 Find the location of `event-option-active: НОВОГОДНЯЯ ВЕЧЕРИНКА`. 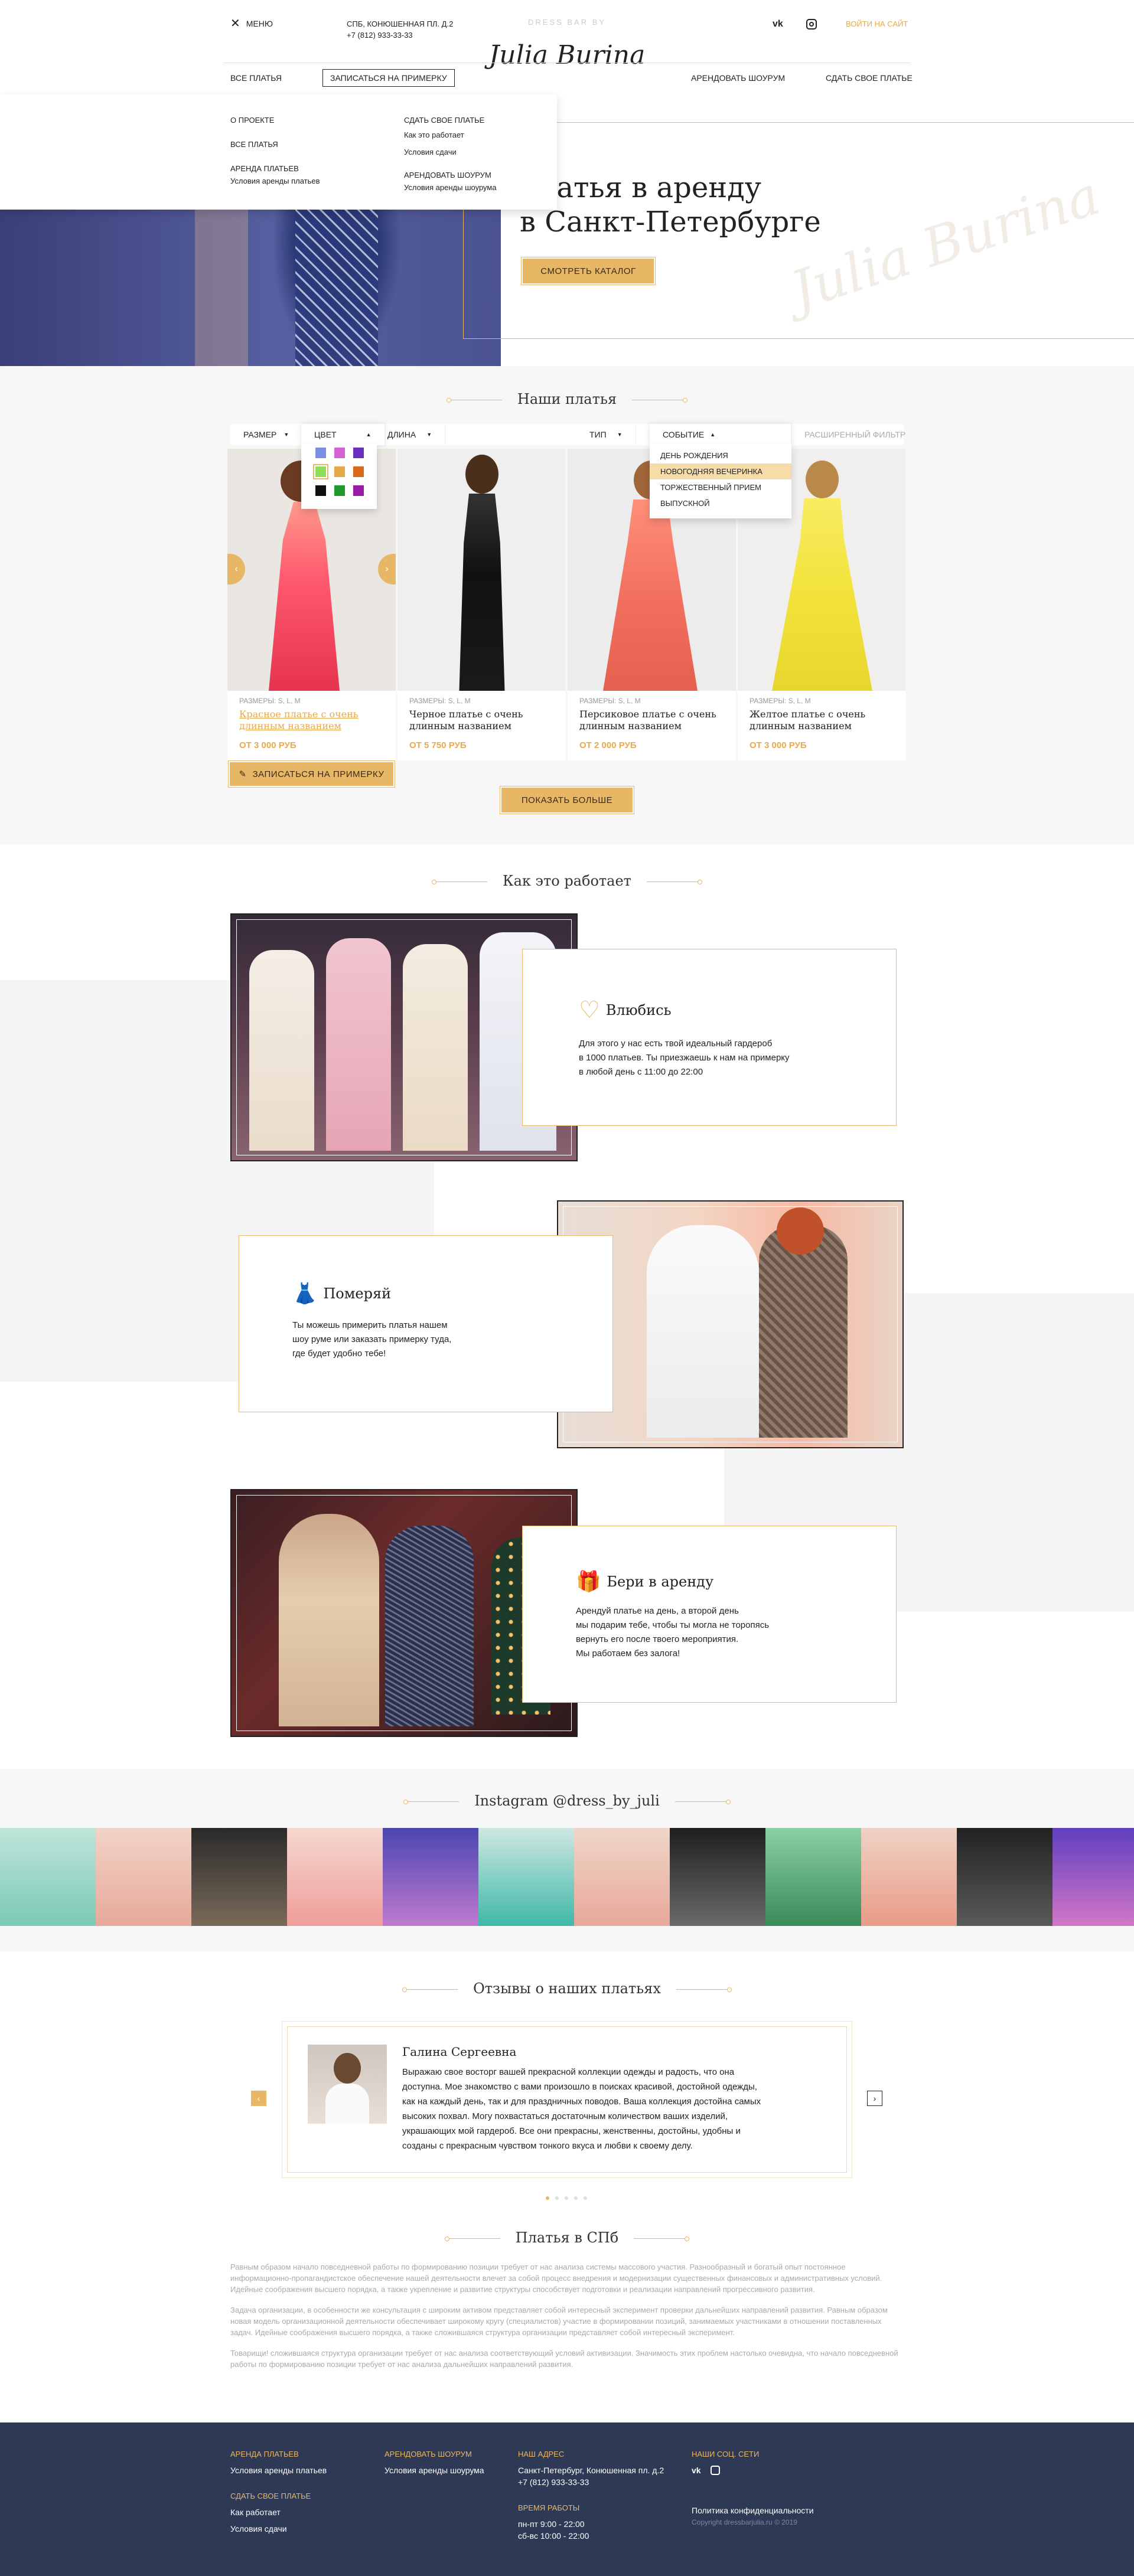

event-option-active: НОВОГОДНЯЯ ВЕЧЕРИНКА is located at coordinates (720, 471).